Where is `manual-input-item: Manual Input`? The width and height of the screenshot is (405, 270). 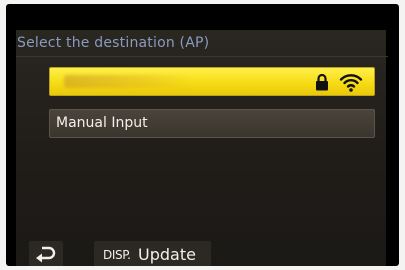 manual-input-item: Manual Input is located at coordinates (212, 123).